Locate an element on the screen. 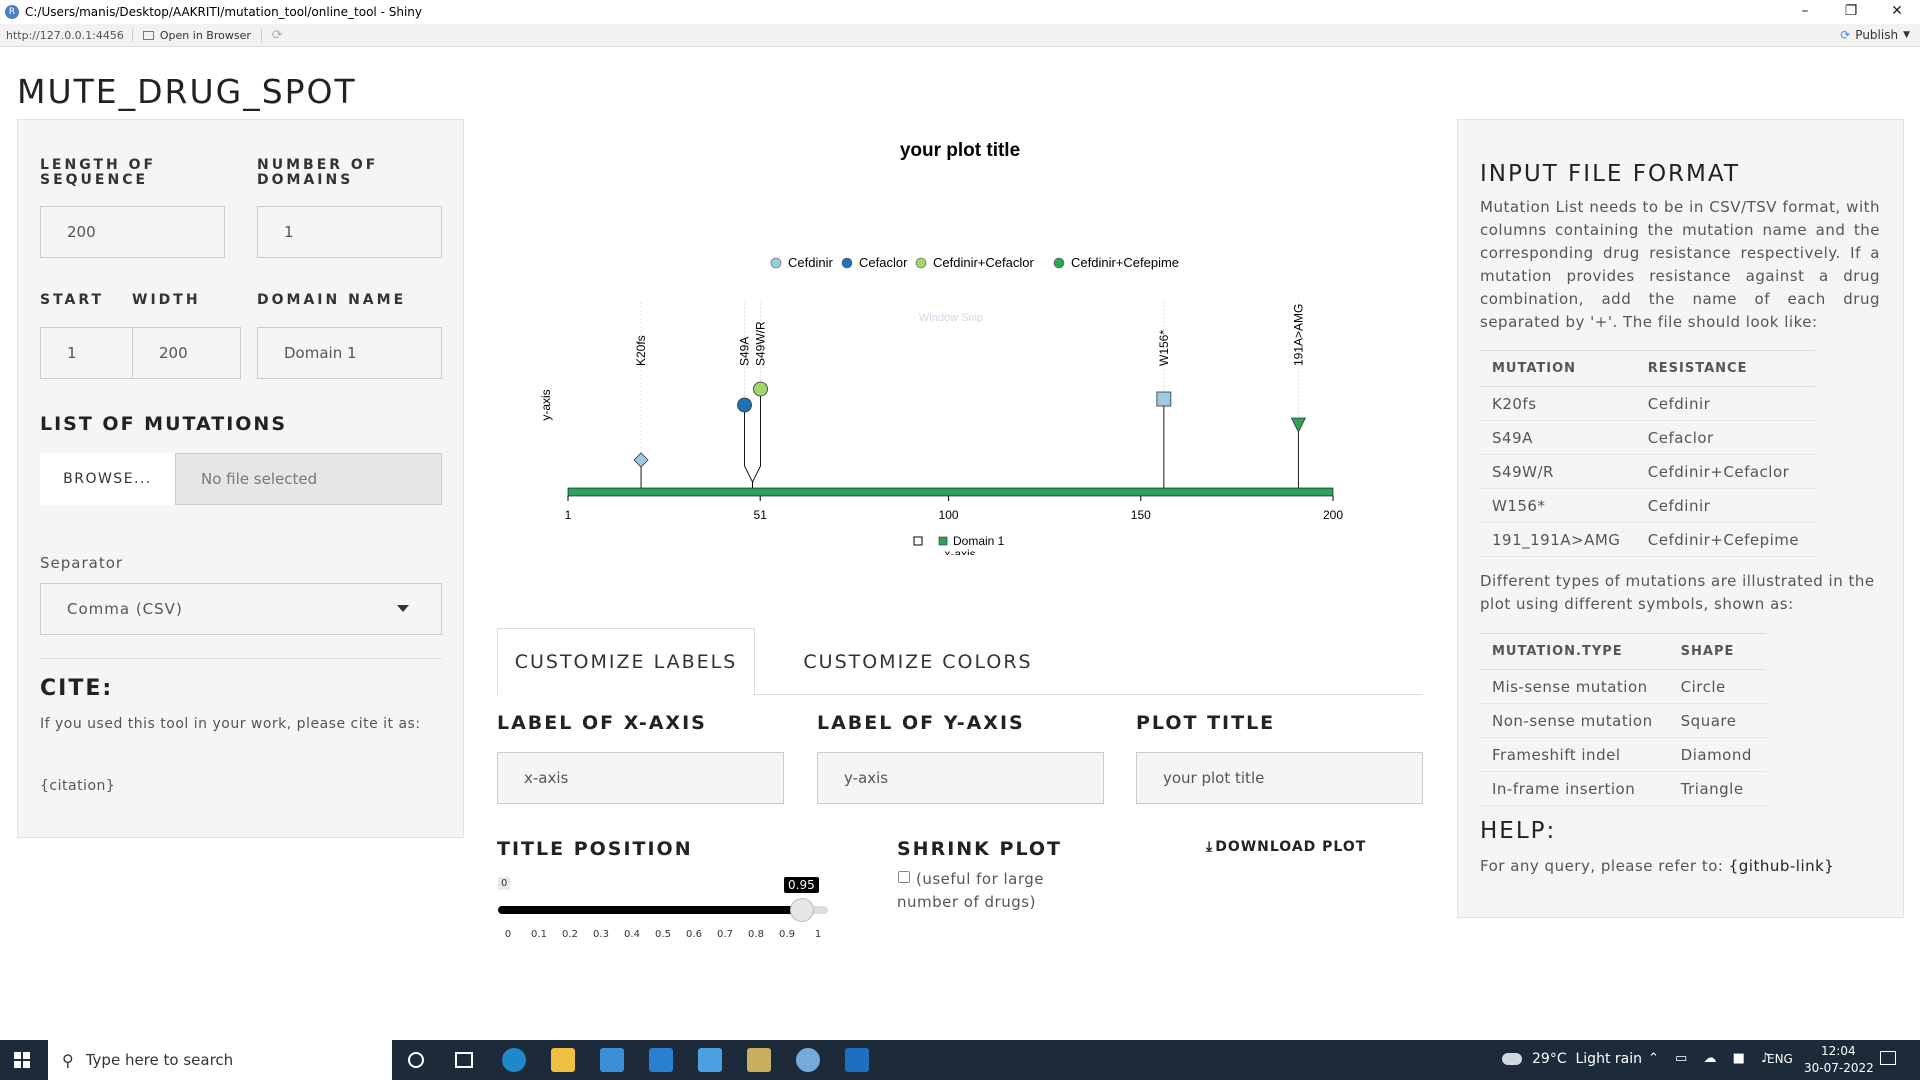 The width and height of the screenshot is (1920, 1080). slider-track is located at coordinates (663, 910).